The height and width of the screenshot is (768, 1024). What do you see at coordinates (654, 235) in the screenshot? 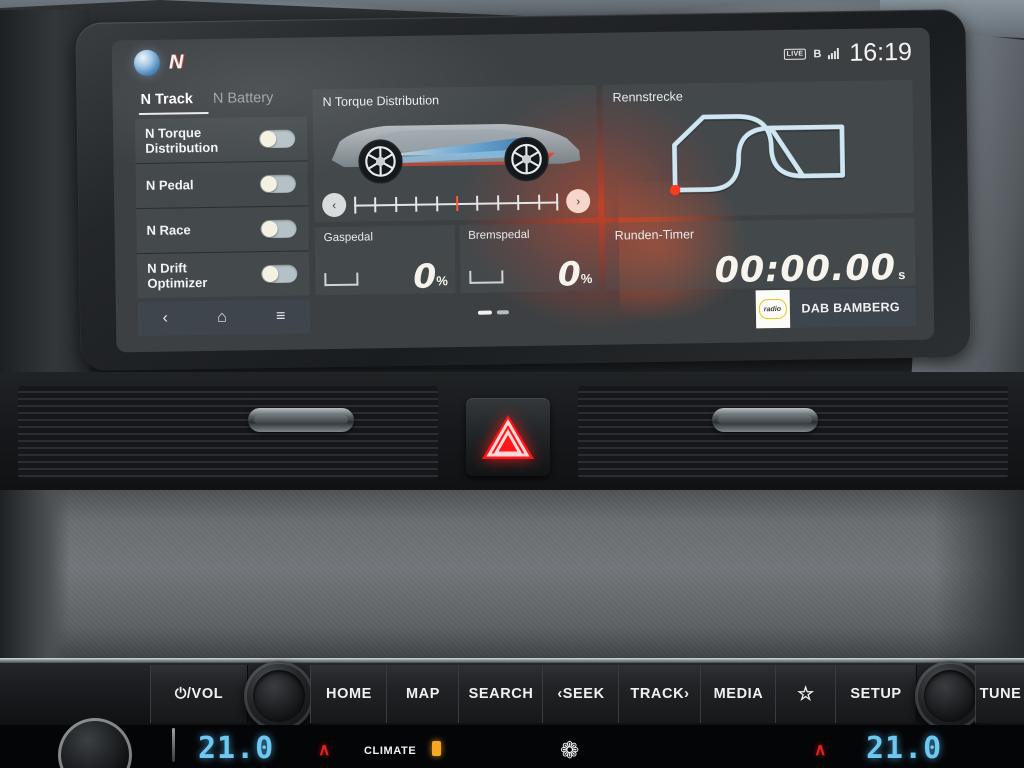
I see `timer-card-title: Runden-Timer` at bounding box center [654, 235].